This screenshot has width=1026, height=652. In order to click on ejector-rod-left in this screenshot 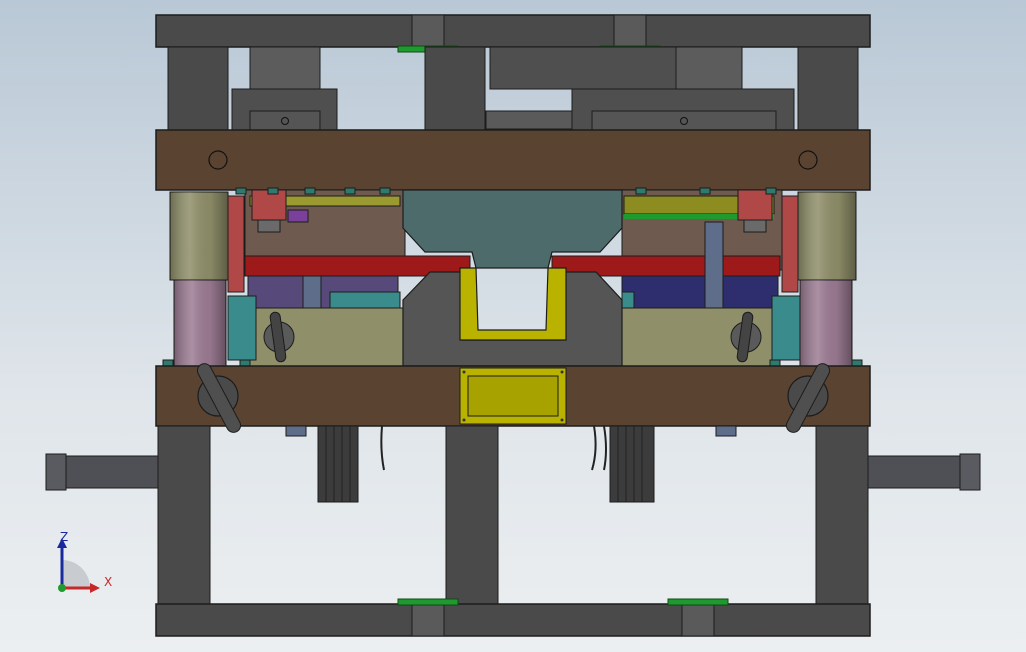, I will do `click(312, 292)`.